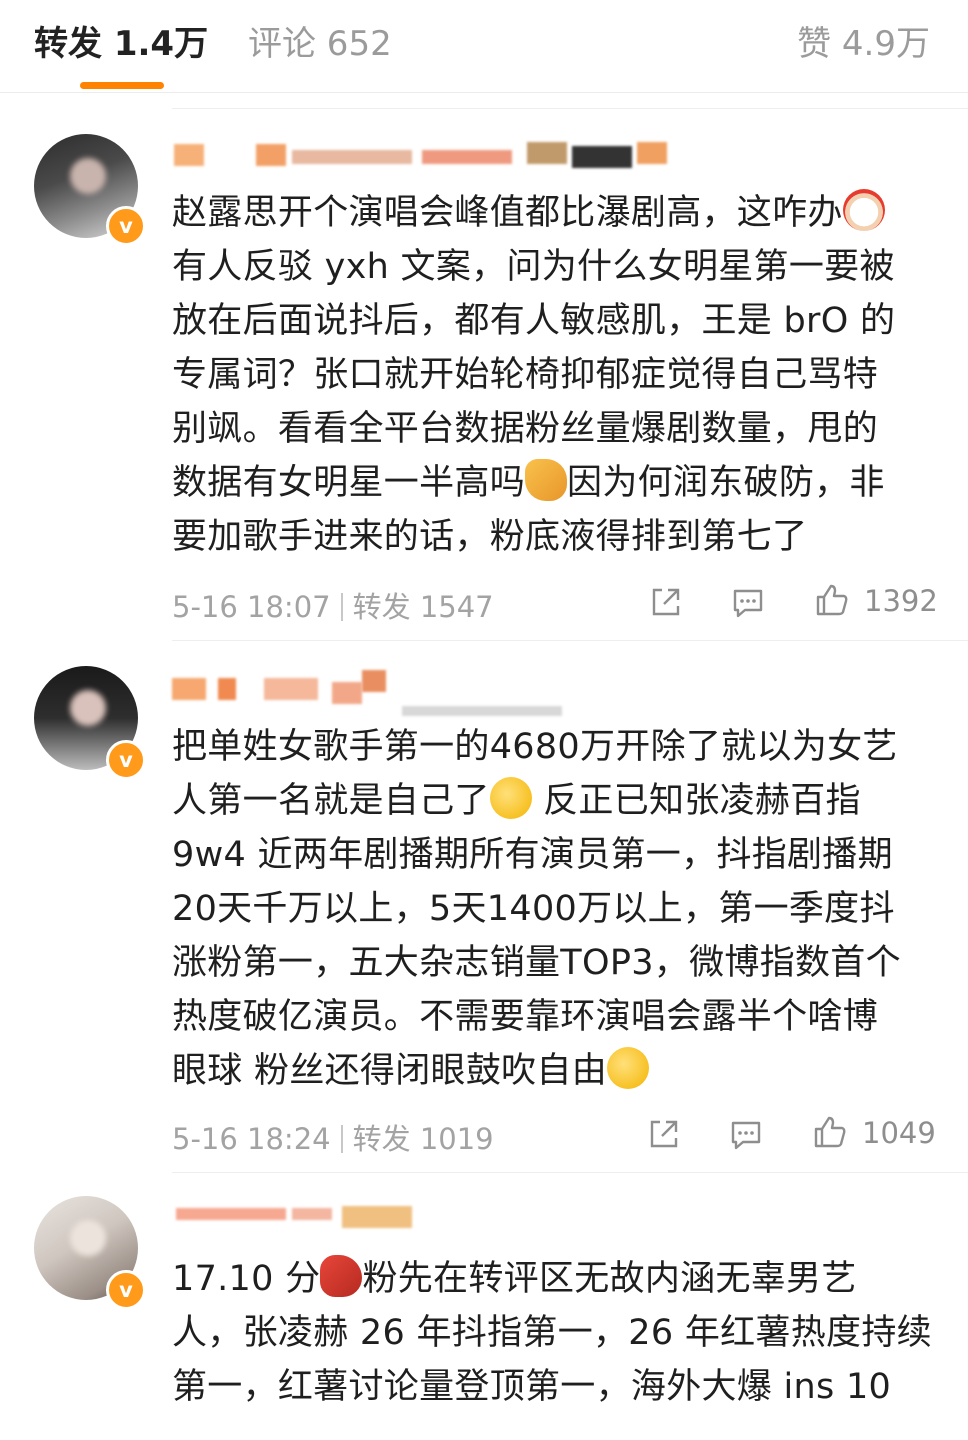 The height and width of the screenshot is (1440, 968). Describe the element at coordinates (126, 1290) in the screenshot. I see `verified-icon: v` at that location.